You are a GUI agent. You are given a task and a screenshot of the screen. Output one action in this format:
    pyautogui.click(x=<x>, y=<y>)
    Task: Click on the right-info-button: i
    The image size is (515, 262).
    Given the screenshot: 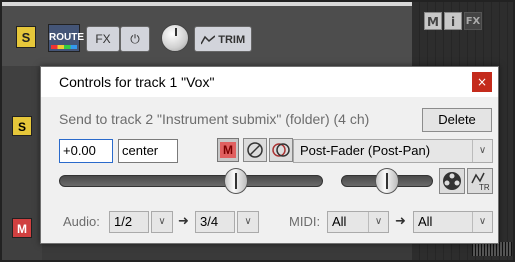 What is the action you would take?
    pyautogui.click(x=453, y=21)
    